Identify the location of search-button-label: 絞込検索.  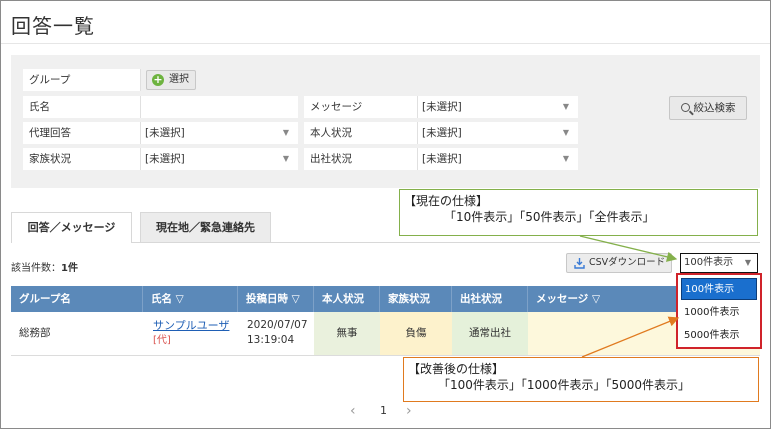
(714, 108).